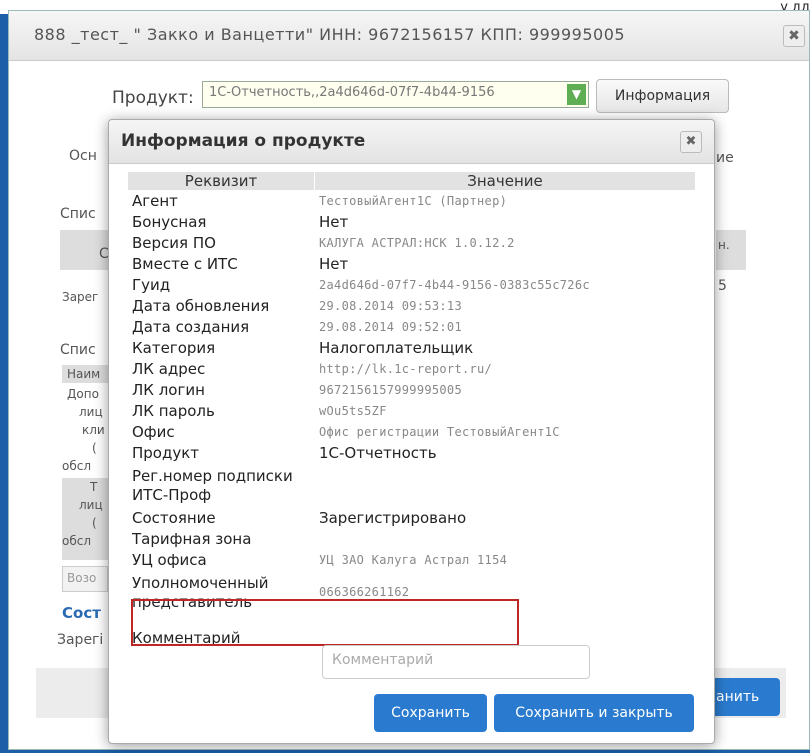  Describe the element at coordinates (221, 518) in the screenshot. I see `row-key: Состояние` at that location.